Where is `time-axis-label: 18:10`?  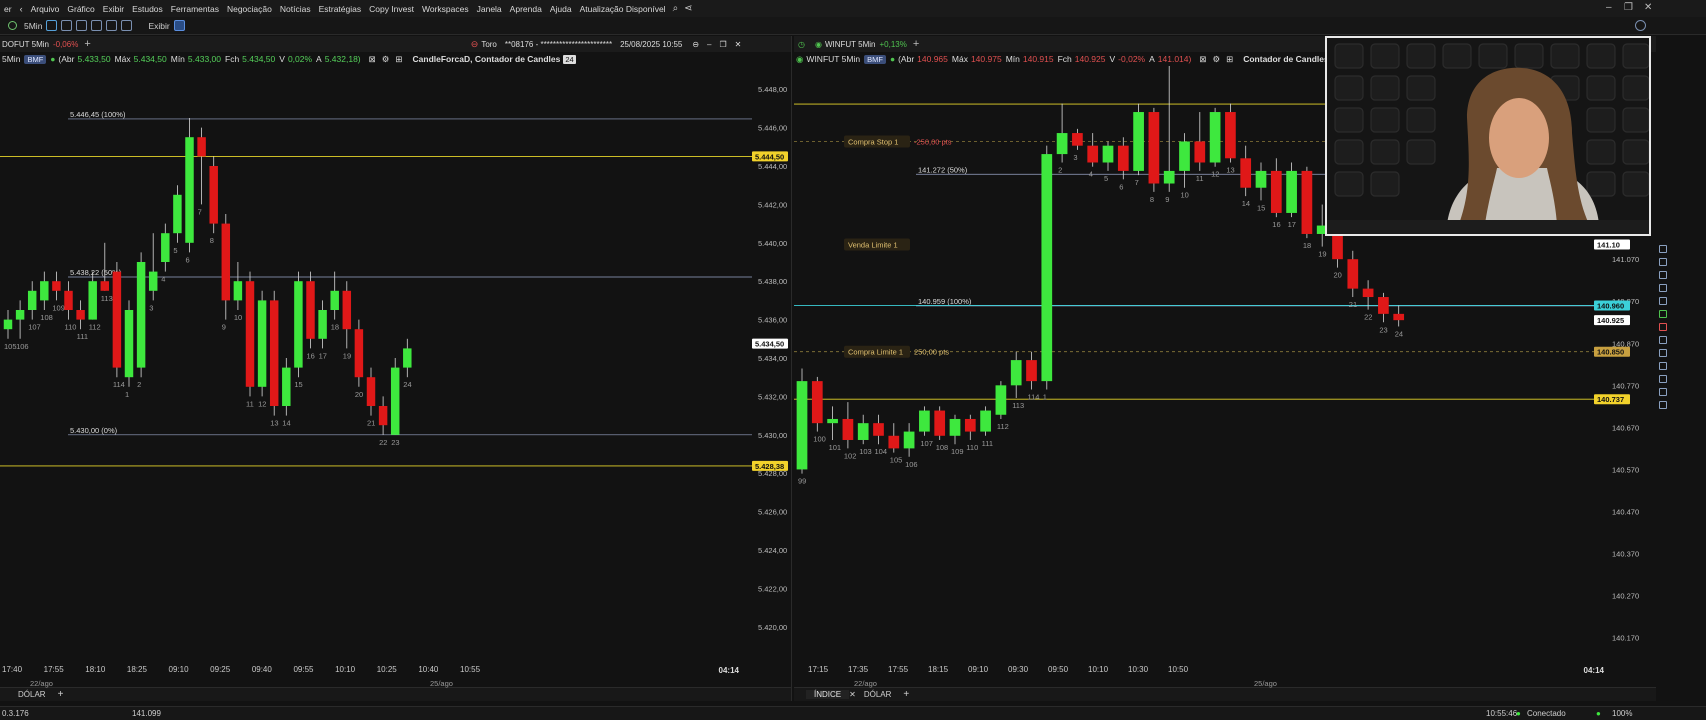 time-axis-label: 18:10 is located at coordinates (95, 669).